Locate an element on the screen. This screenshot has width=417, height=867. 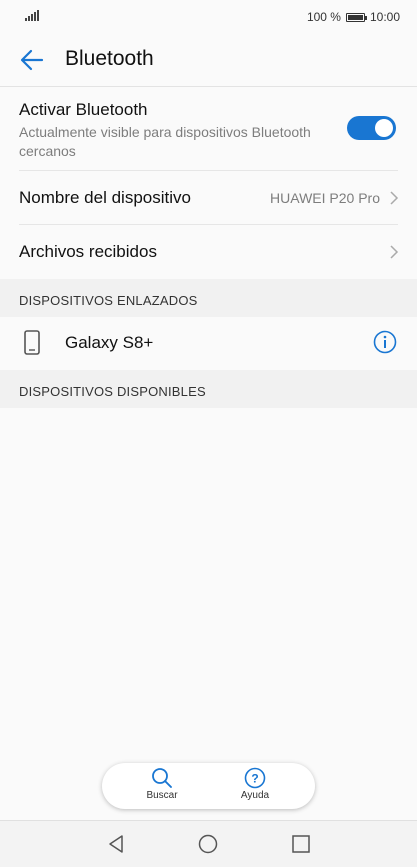
home-nav-icon is located at coordinates (208, 844).